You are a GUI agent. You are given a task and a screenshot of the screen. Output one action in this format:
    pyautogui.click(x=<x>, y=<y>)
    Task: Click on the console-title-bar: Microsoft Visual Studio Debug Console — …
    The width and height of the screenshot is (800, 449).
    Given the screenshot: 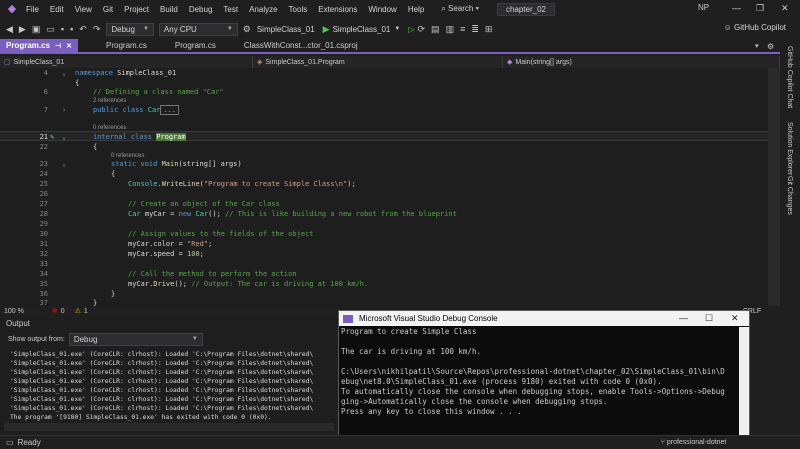 What is the action you would take?
    pyautogui.click(x=544, y=318)
    